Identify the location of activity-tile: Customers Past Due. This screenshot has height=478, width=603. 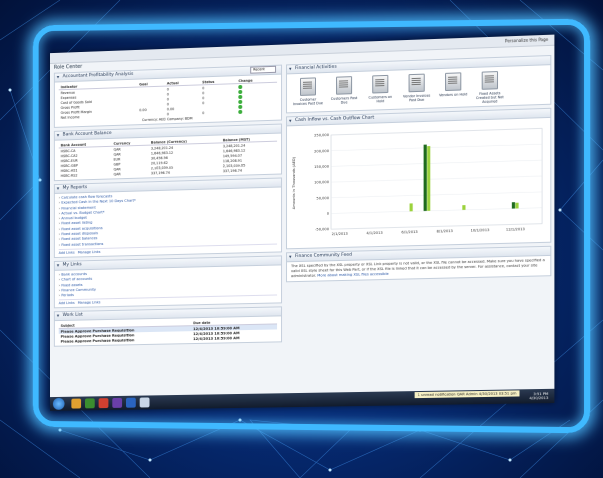
(344, 92).